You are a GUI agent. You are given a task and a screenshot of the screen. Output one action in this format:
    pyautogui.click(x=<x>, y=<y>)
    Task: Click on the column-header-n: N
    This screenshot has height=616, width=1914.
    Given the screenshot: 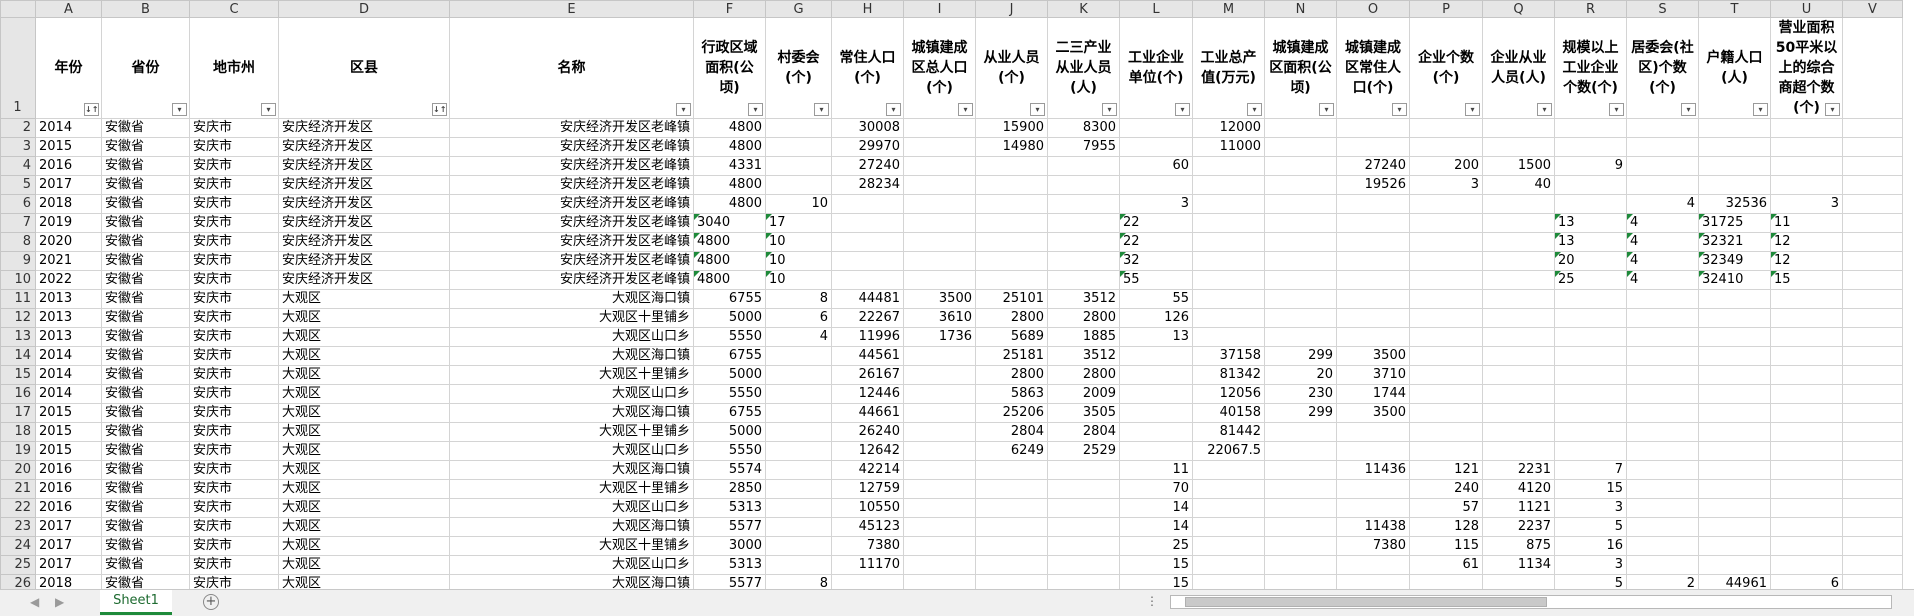 What is the action you would take?
    pyautogui.click(x=1300, y=9)
    